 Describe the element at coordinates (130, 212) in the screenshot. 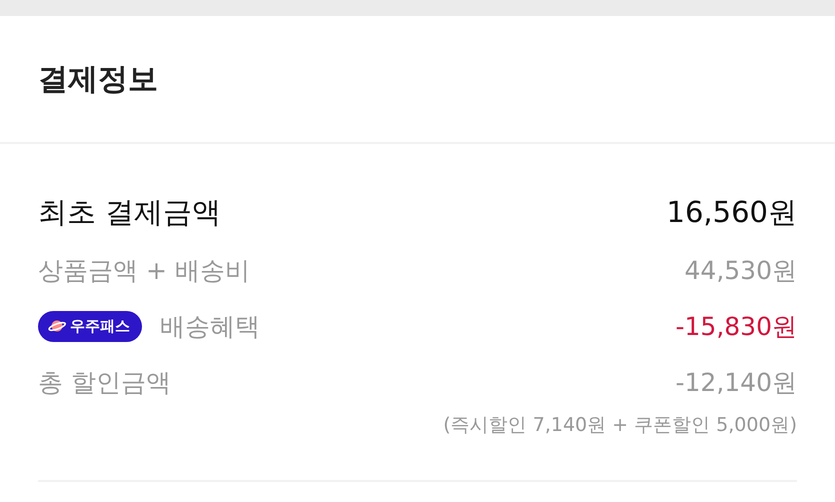

I see `total-label: 최초 결제금액` at that location.